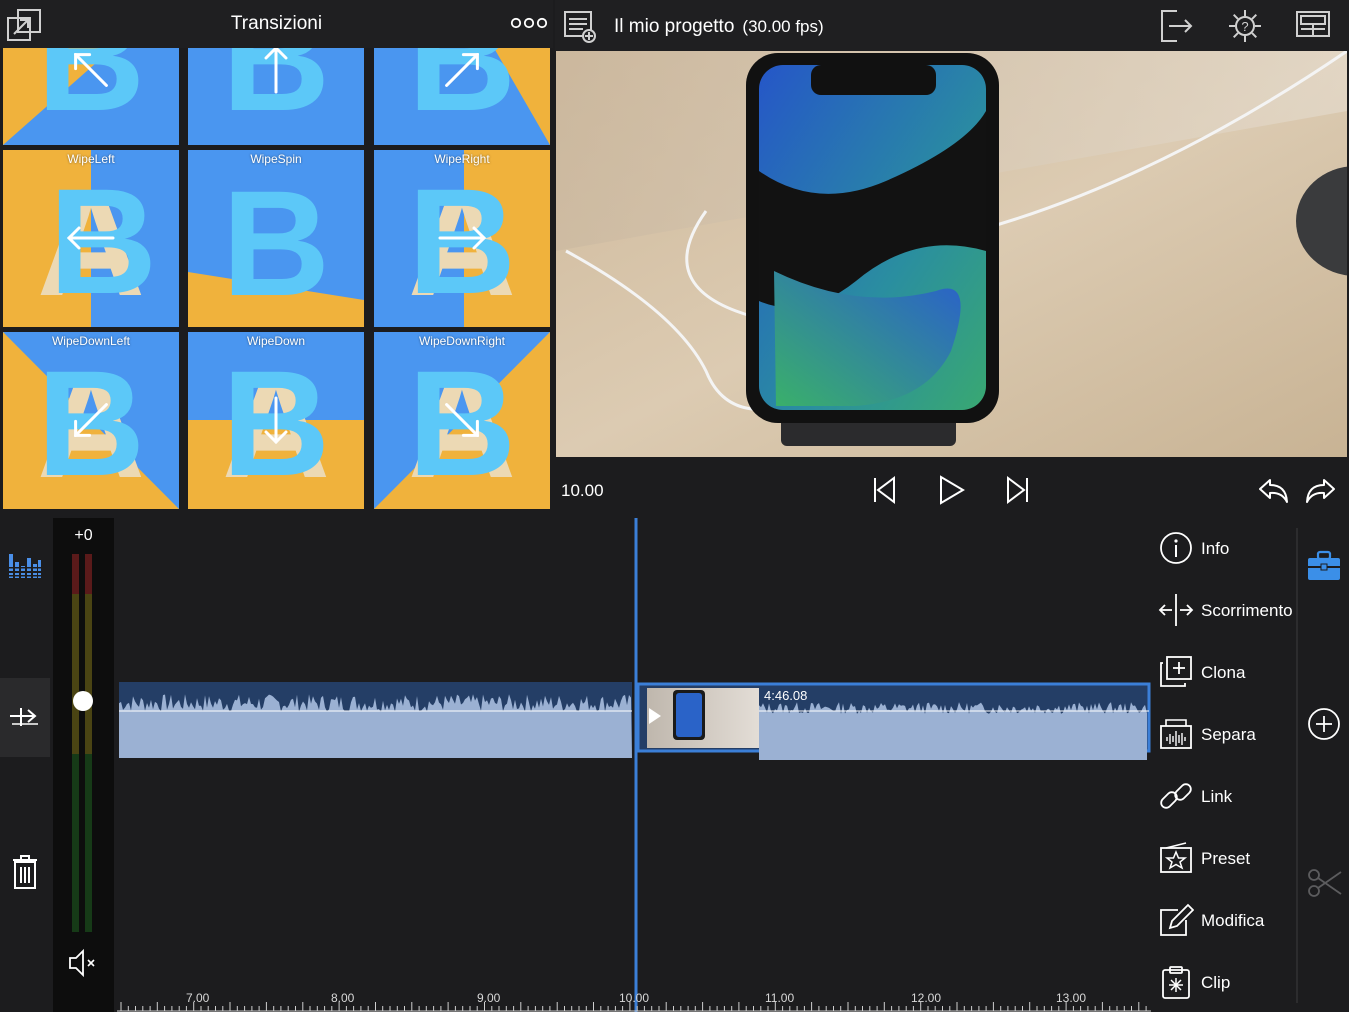  What do you see at coordinates (276, 341) in the screenshot?
I see `transition-tile-label: WipeDown` at bounding box center [276, 341].